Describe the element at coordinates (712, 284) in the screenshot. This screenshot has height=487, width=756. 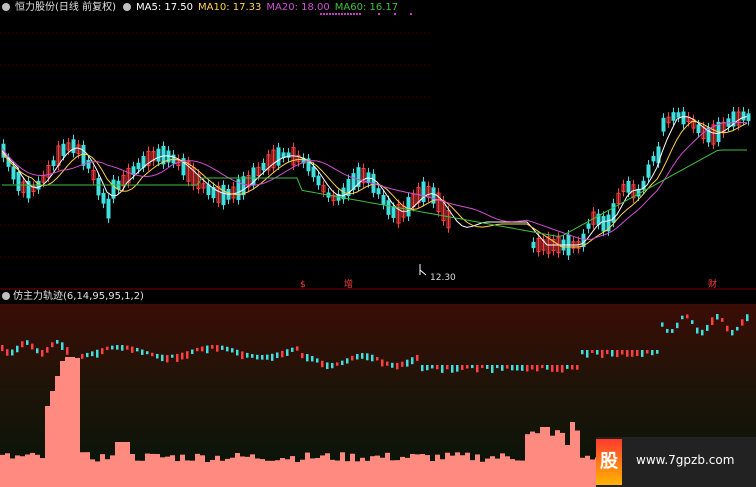
I see `event-marker: 财` at that location.